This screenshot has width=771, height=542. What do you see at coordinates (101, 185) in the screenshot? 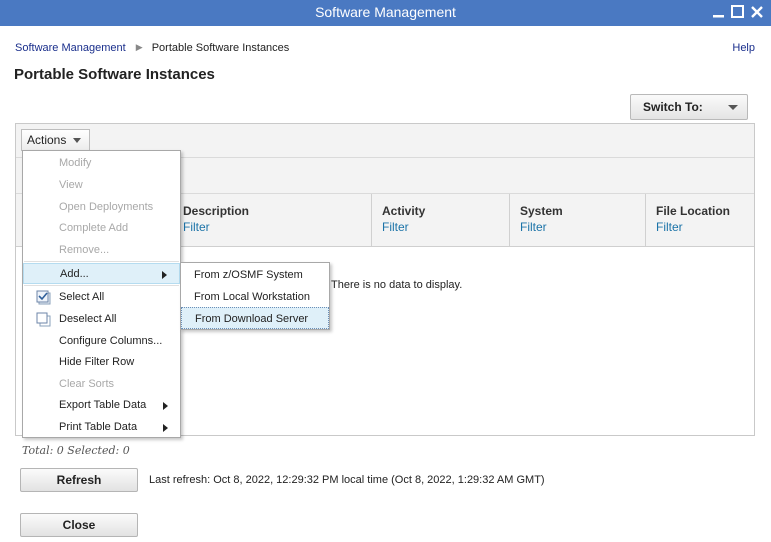
I see `menu-item-view: View` at bounding box center [101, 185].